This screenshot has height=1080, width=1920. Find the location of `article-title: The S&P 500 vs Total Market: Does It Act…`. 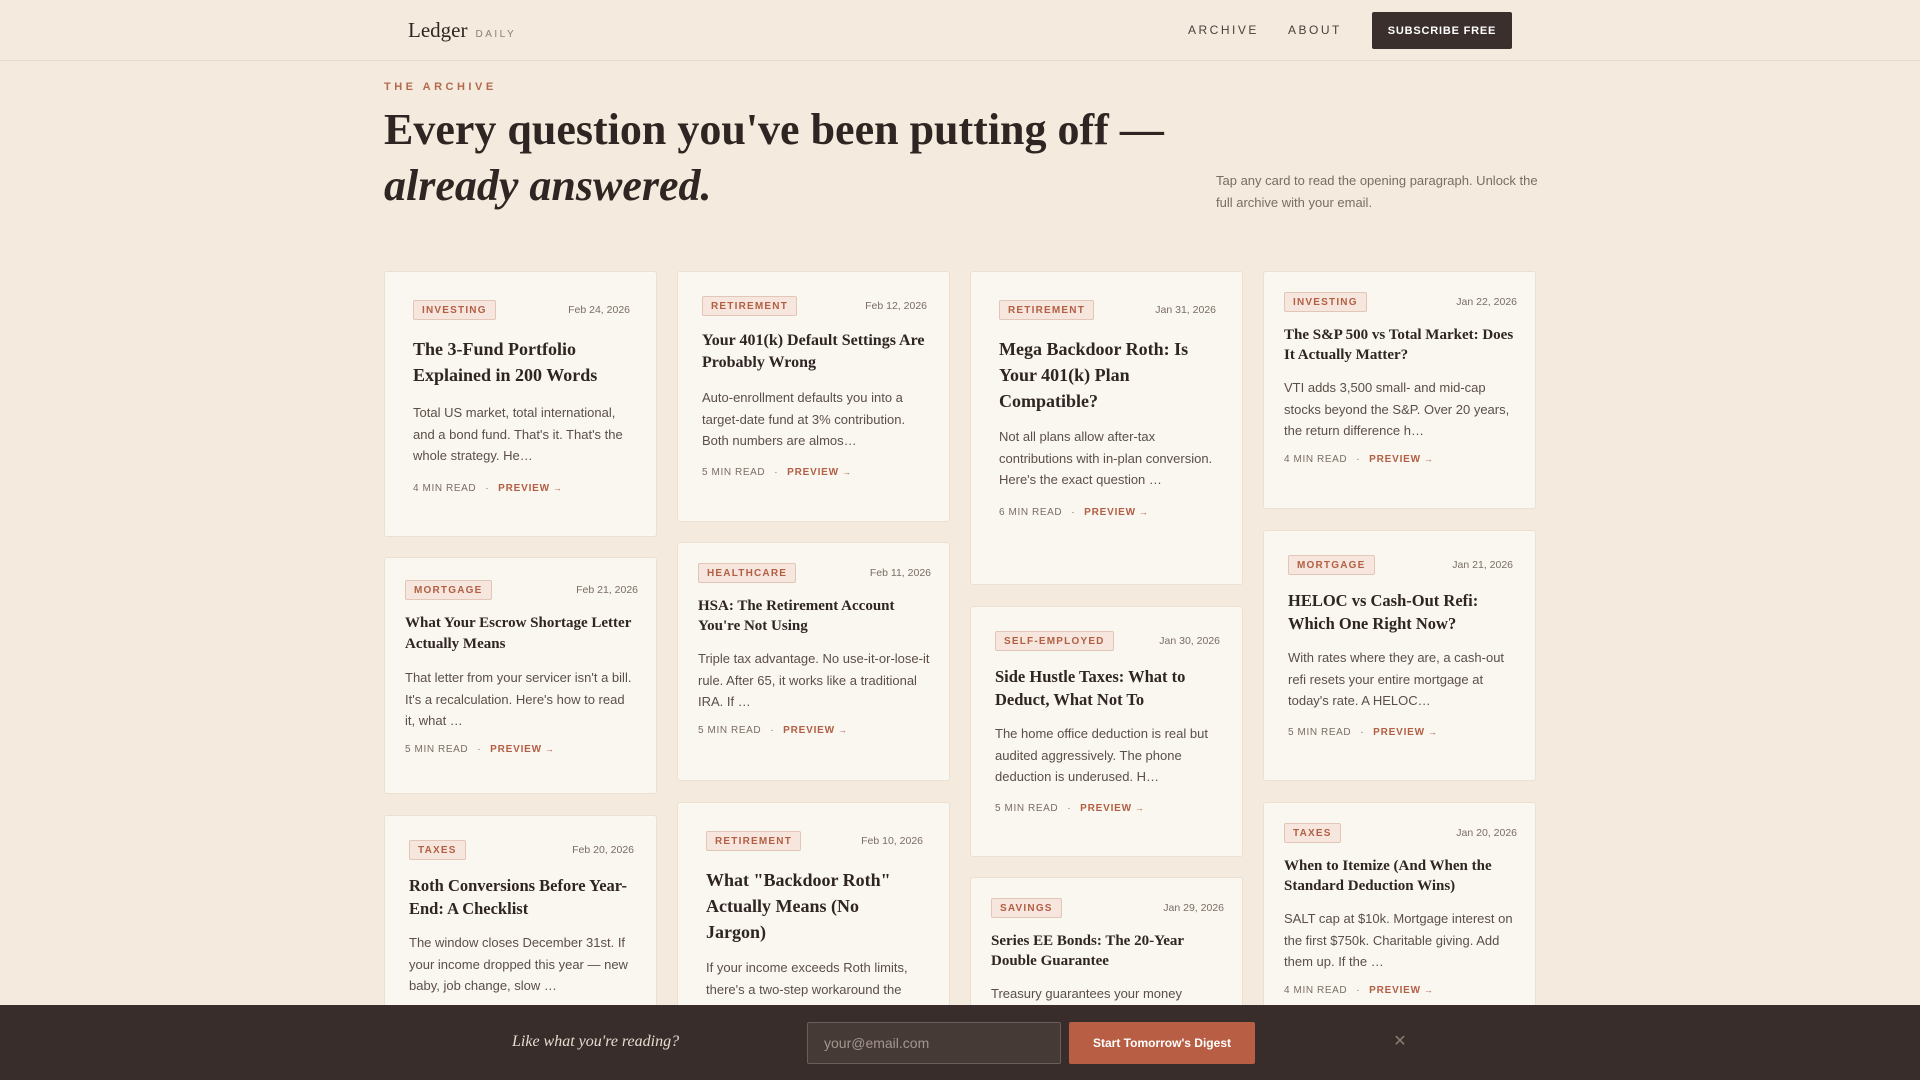

article-title: The S&P 500 vs Total Market: Does It Act… is located at coordinates (1400, 345).